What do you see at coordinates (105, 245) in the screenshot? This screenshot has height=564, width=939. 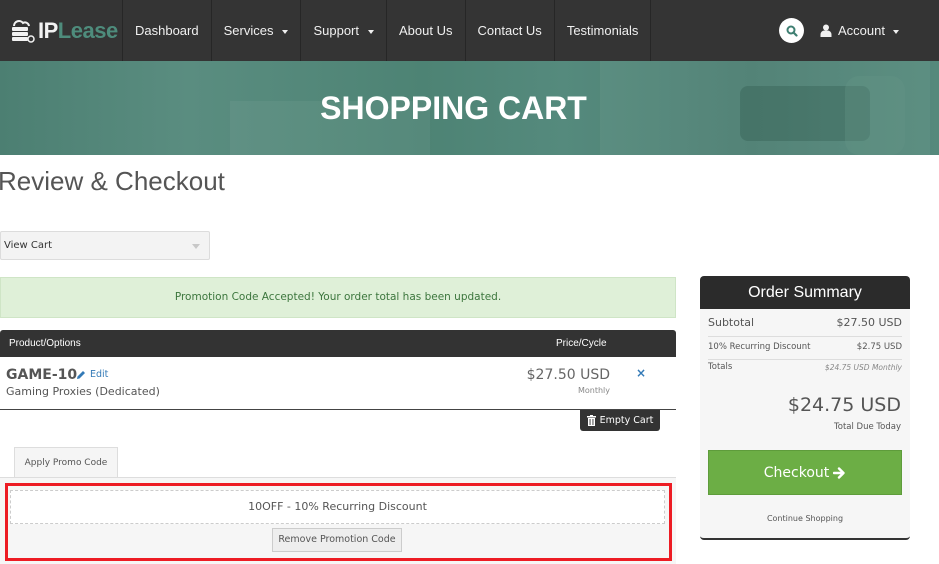 I see `view-cart-select: View Cart` at bounding box center [105, 245].